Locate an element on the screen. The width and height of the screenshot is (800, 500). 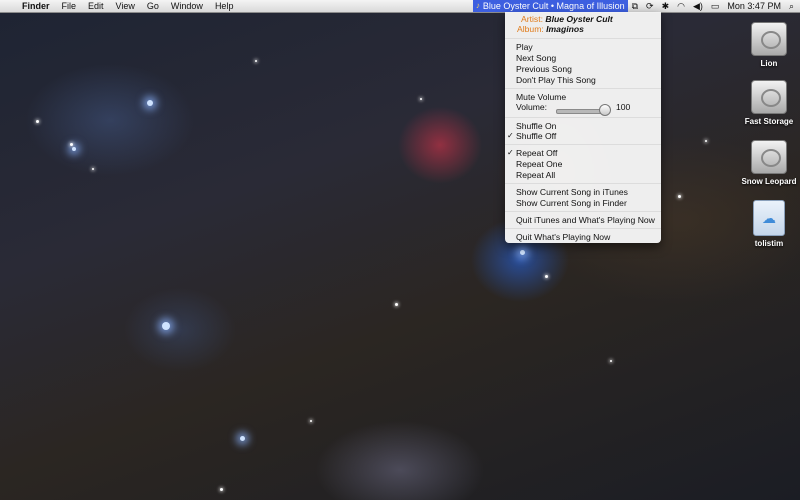
menu-item-play: Play is located at coordinates (524, 47).